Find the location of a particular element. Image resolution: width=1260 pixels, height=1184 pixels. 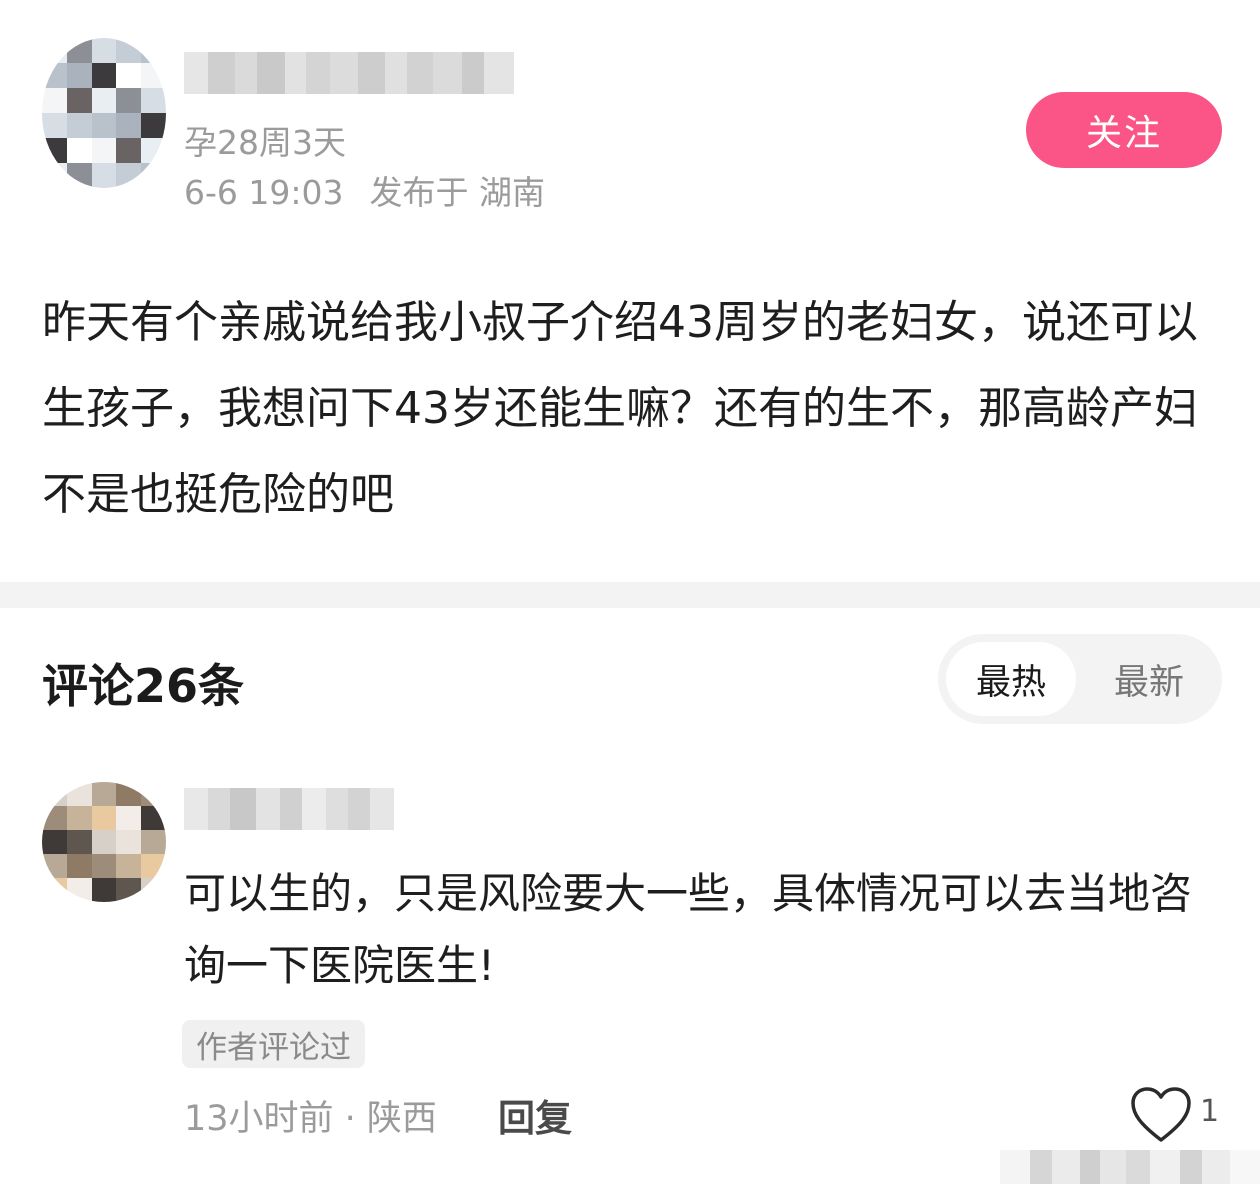

commenter-name-blurred is located at coordinates (289, 809).